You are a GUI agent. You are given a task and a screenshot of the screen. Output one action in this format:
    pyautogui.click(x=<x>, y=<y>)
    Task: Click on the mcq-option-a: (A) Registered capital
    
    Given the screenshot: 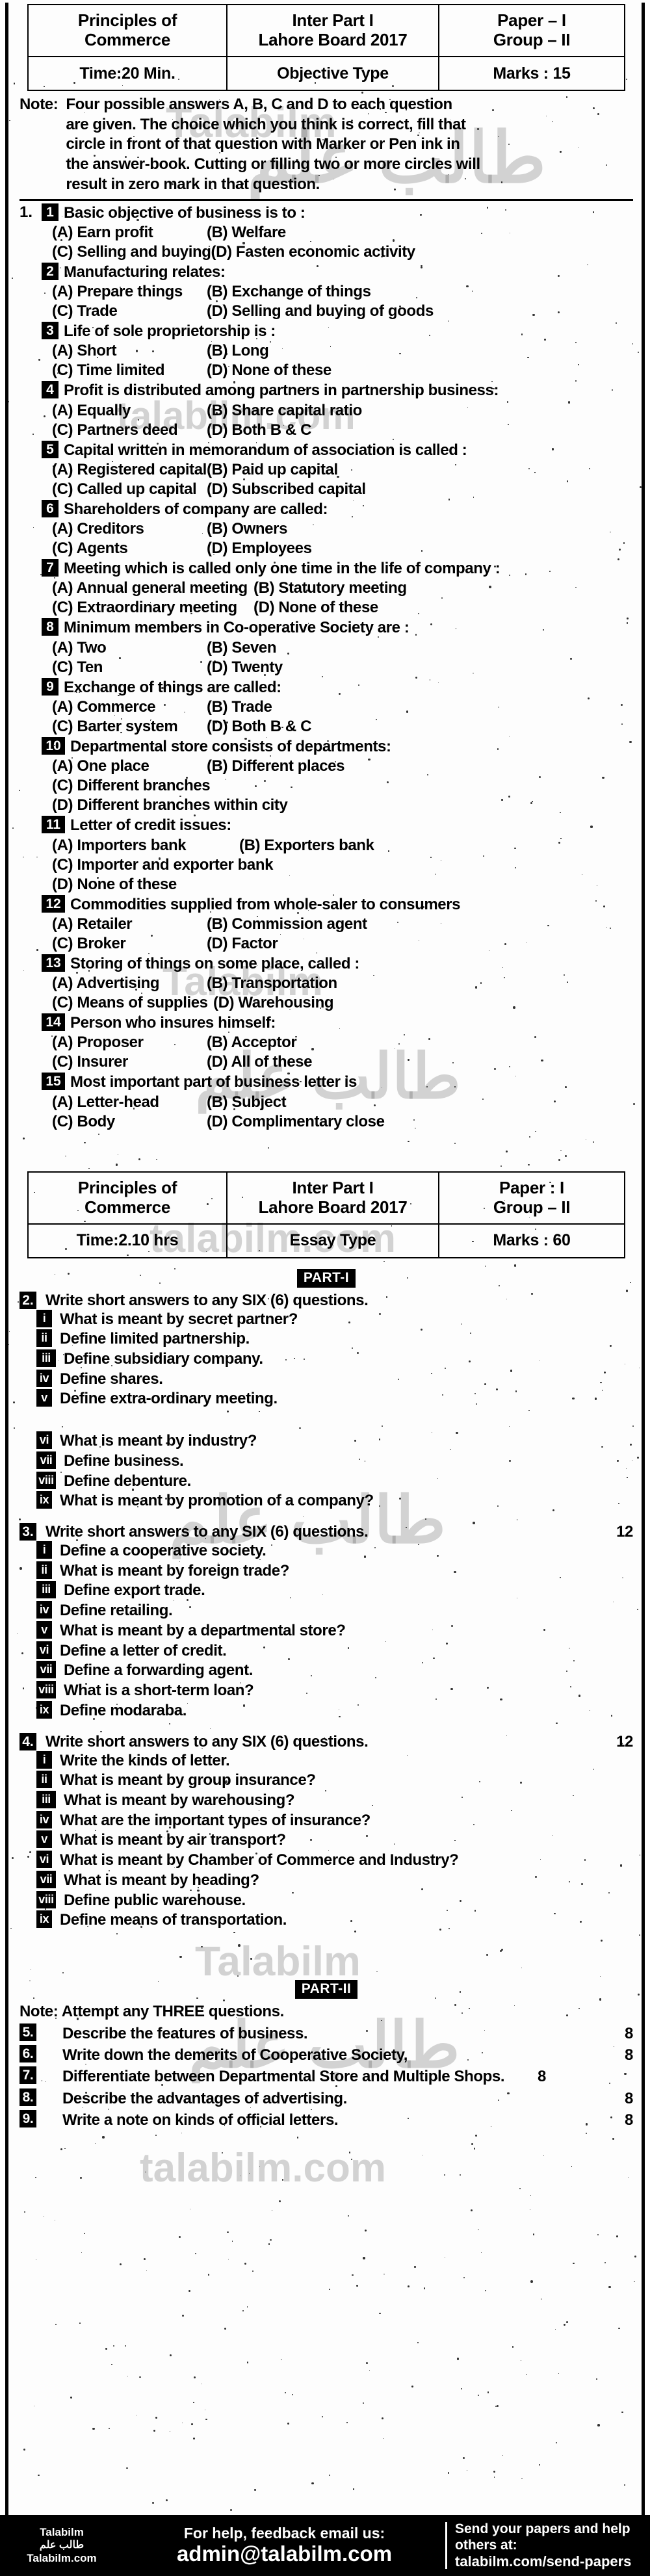 What is the action you would take?
    pyautogui.click(x=130, y=470)
    